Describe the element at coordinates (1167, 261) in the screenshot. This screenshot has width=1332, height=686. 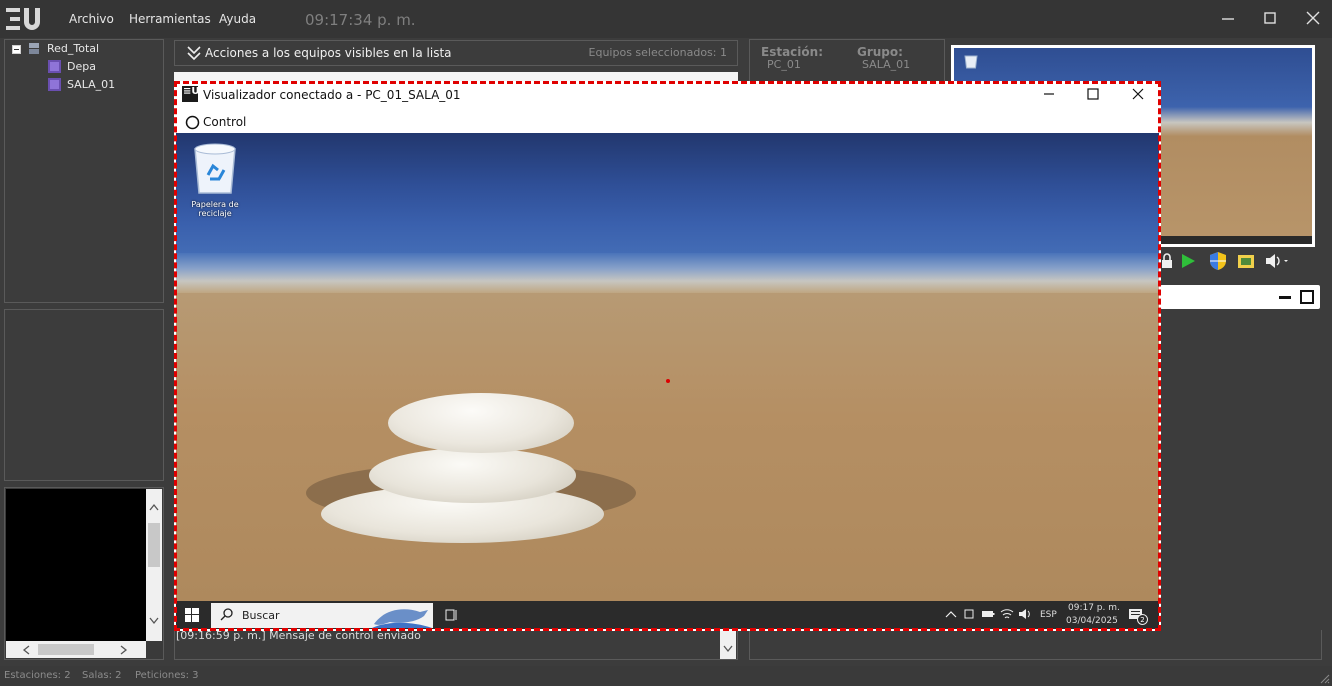
I see `lock-icon` at that location.